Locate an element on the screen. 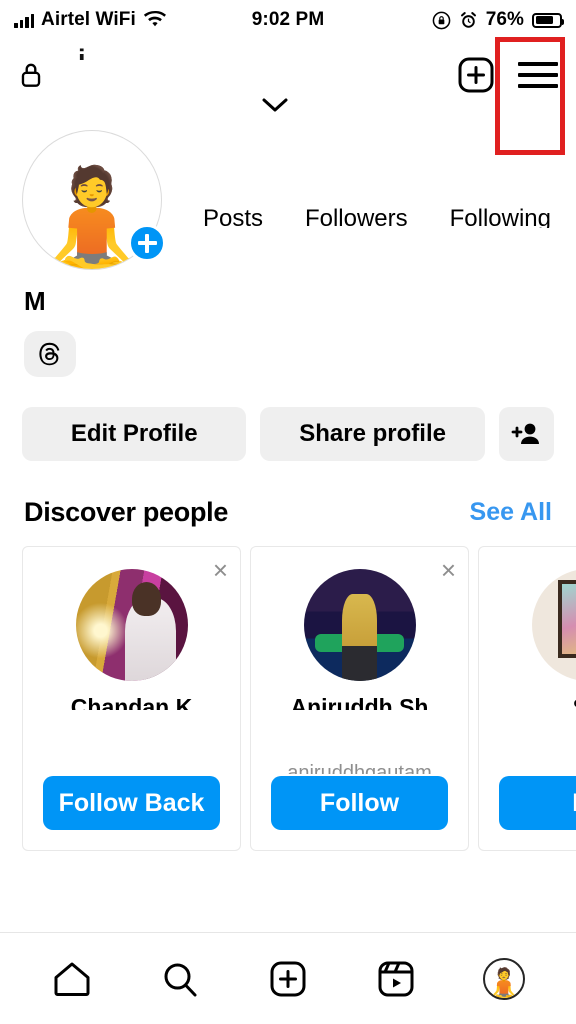 The height and width of the screenshot is (1024, 576). home-icon is located at coordinates (72, 979).